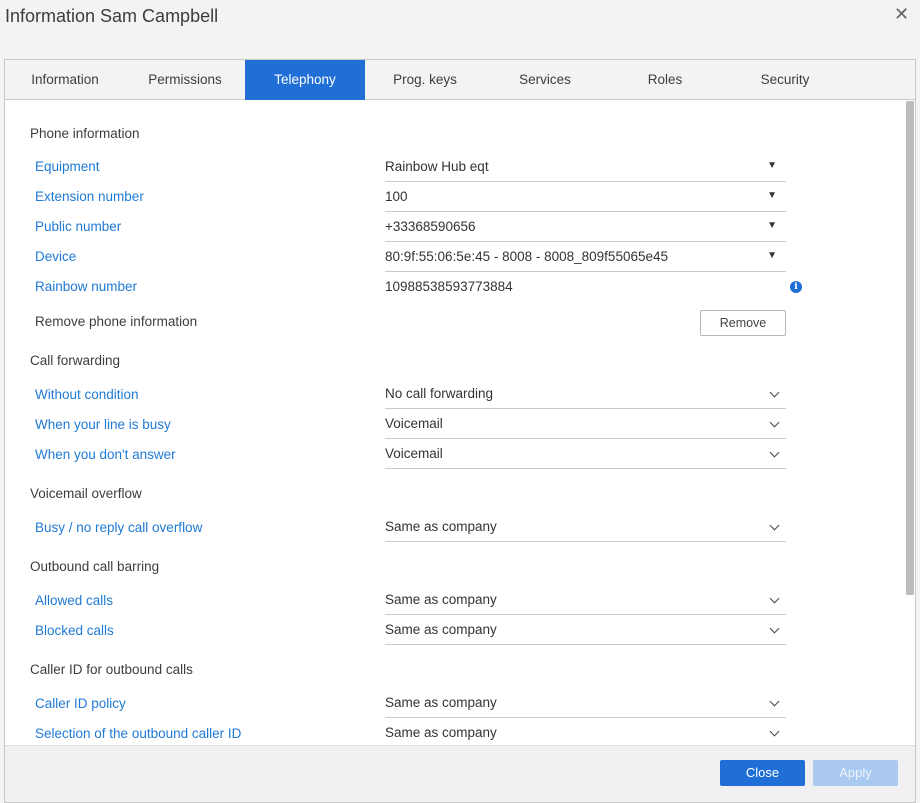 This screenshot has width=920, height=803. What do you see at coordinates (441, 732) in the screenshot?
I see `outbound-caller-id-value: Same as company` at bounding box center [441, 732].